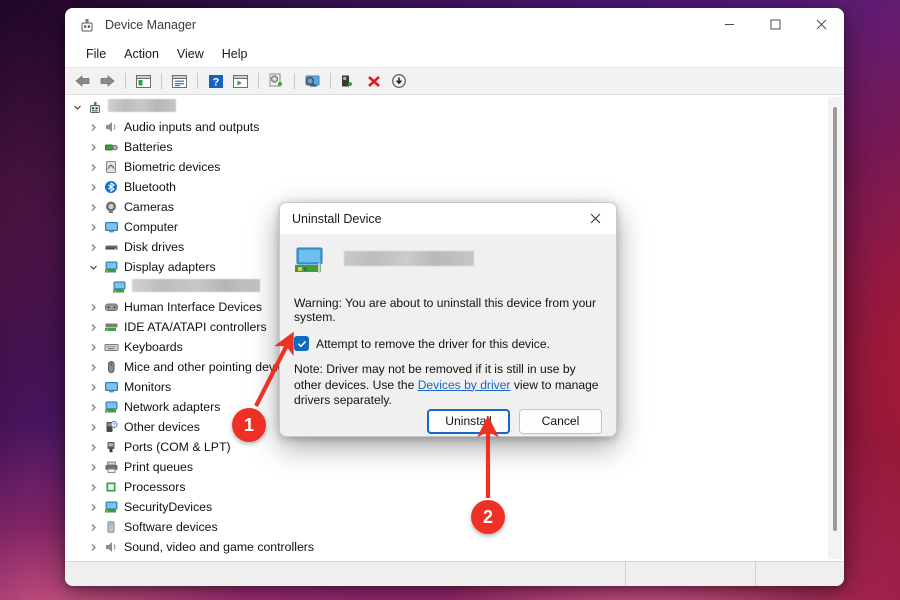 The height and width of the screenshot is (600, 900). What do you see at coordinates (111, 367) in the screenshot?
I see `mouse-icon` at bounding box center [111, 367].